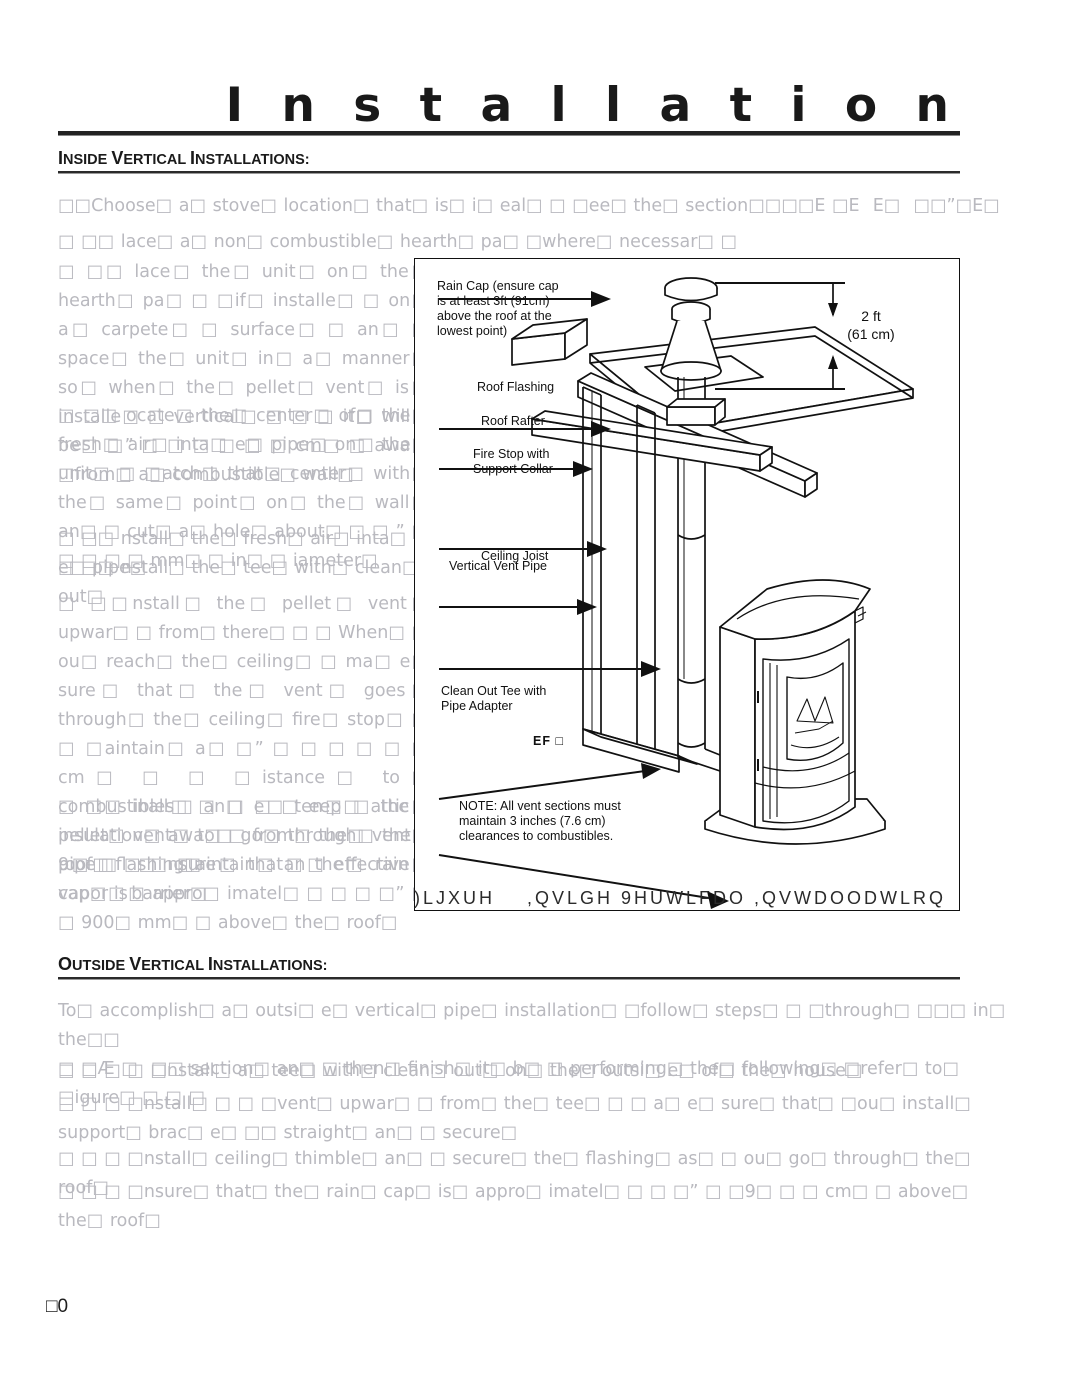 The height and width of the screenshot is (1397, 1080). What do you see at coordinates (509, 978) in the screenshot?
I see `heading-divider-outside` at bounding box center [509, 978].